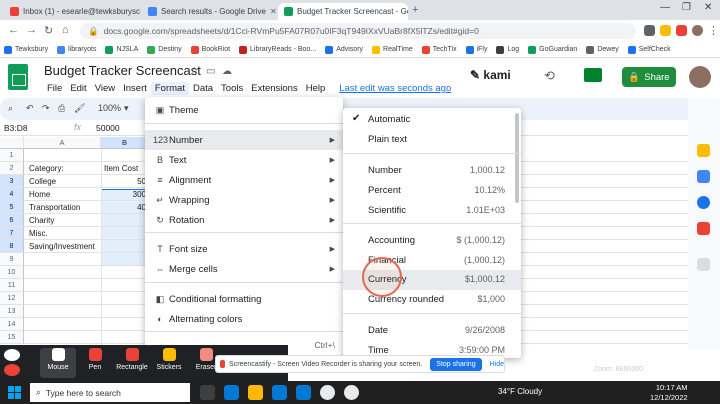 This screenshot has width=720, height=404. Describe the element at coordinates (64, 168) in the screenshot. I see `cell-a2: Category:` at that location.